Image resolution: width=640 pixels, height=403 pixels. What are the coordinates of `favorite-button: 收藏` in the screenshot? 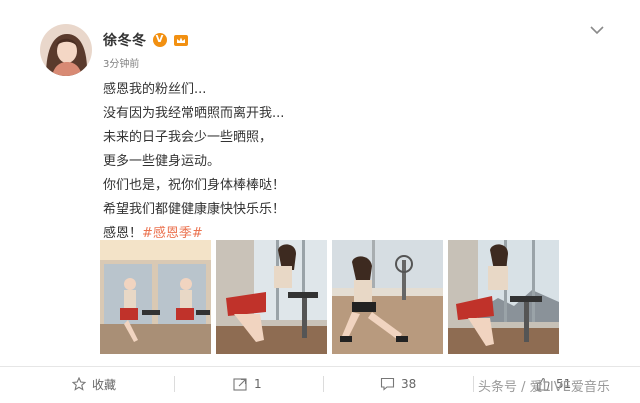 It's located at (94, 384).